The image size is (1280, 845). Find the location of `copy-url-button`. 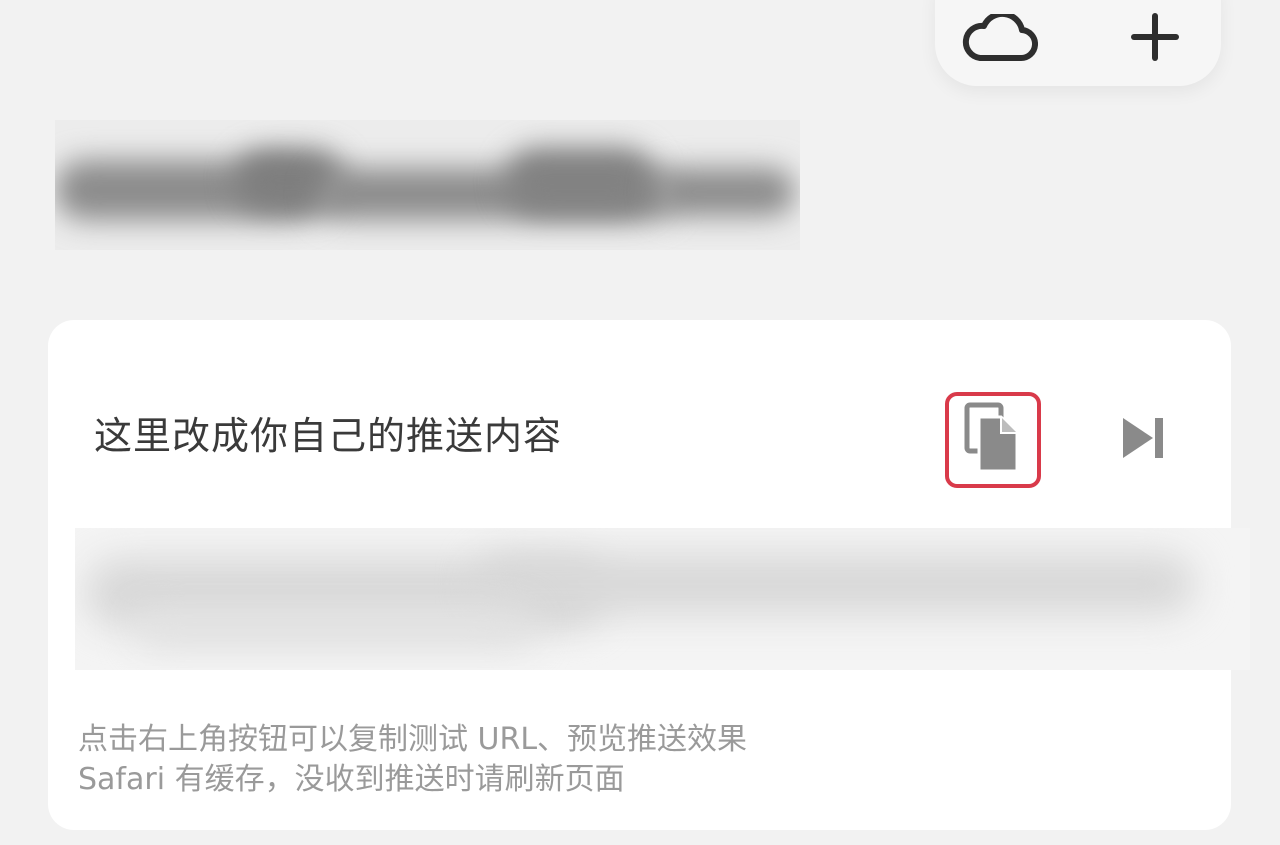

copy-url-button is located at coordinates (993, 440).